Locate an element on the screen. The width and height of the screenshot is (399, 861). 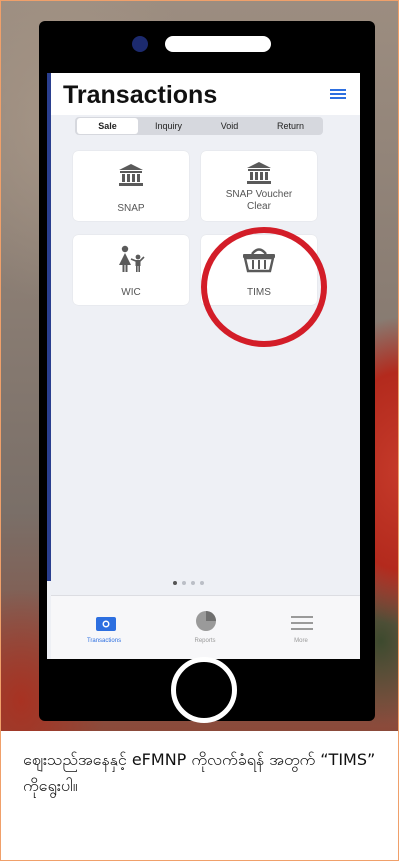
page-indicator is located at coordinates (188, 583).